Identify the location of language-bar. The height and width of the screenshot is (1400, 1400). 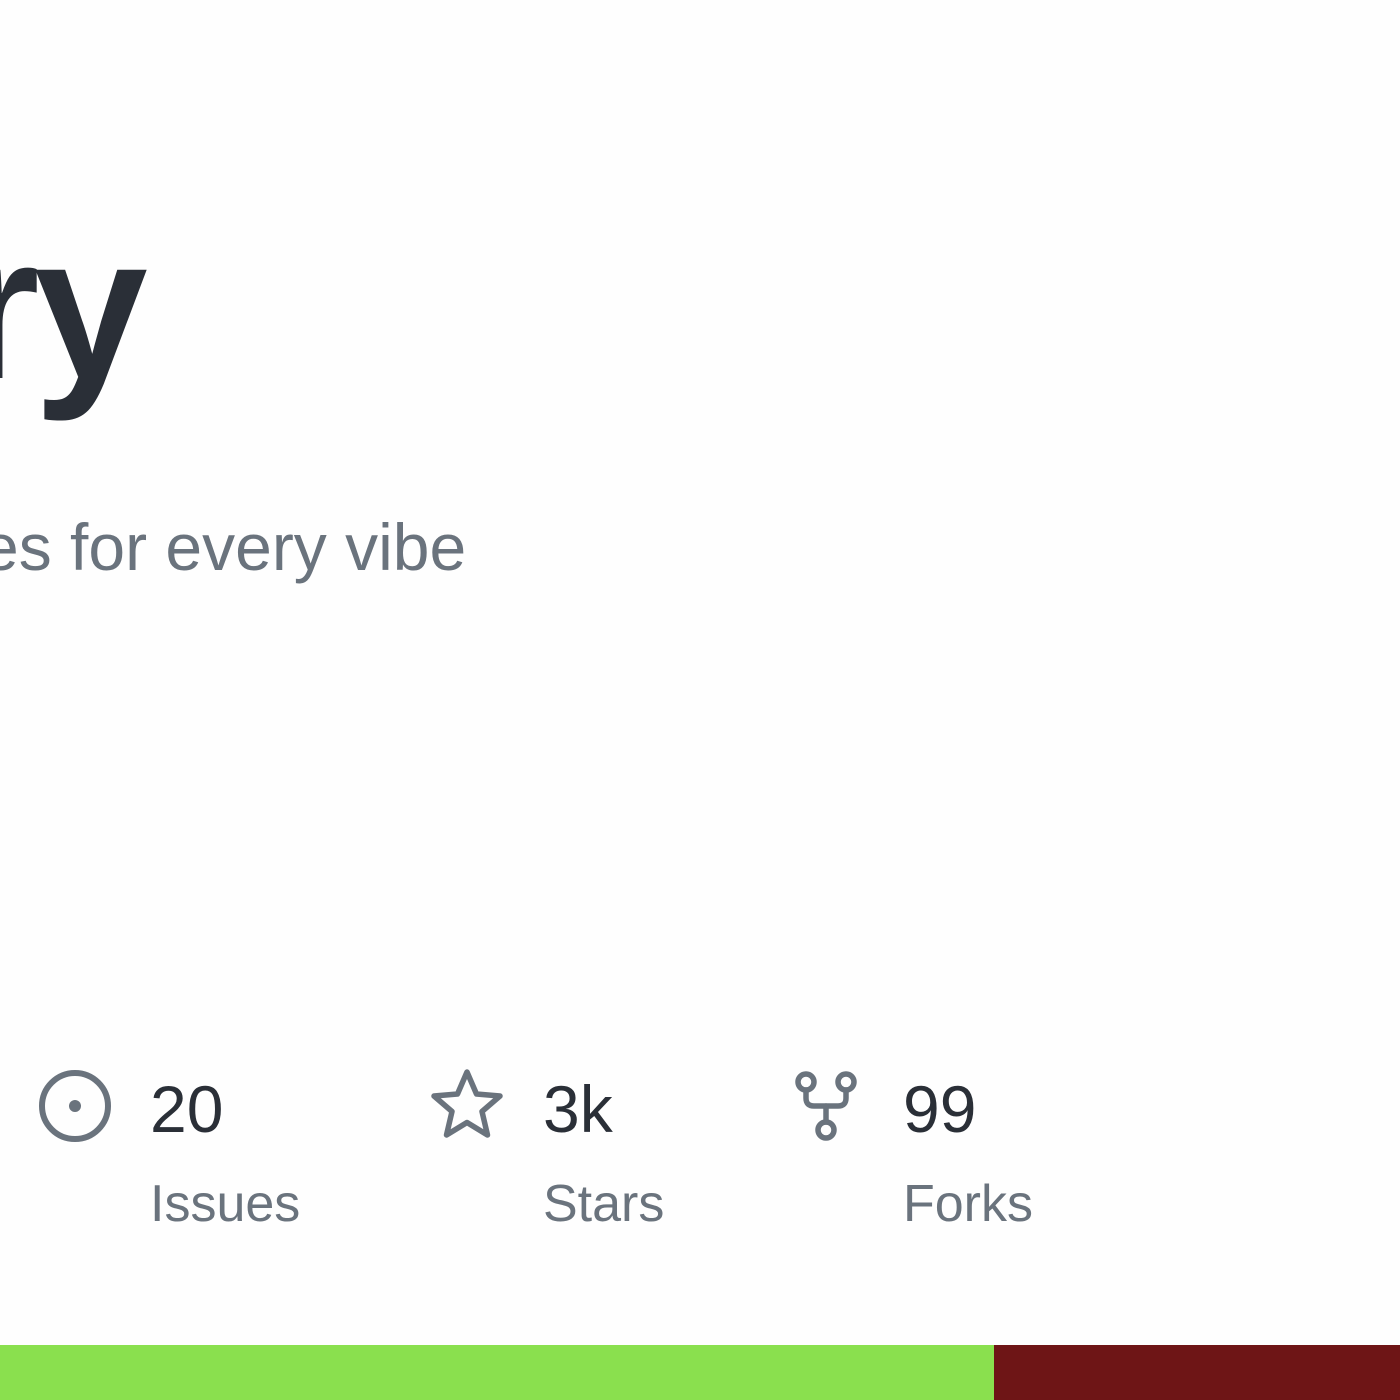
(700, 1372).